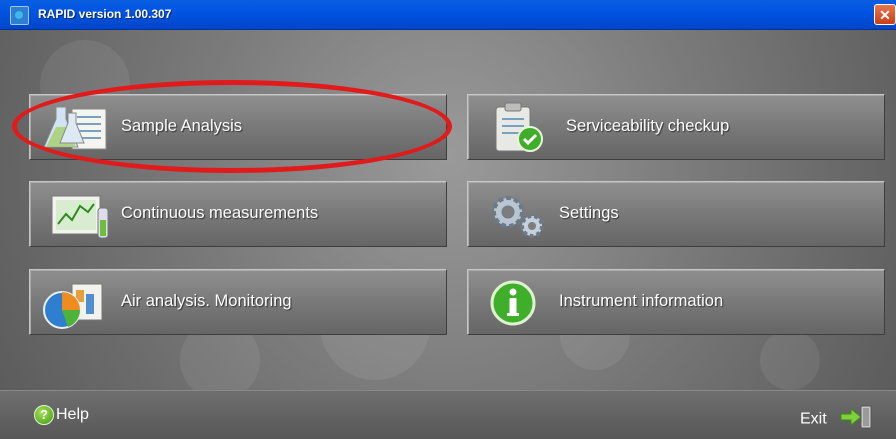 This screenshot has width=896, height=439. Describe the element at coordinates (648, 126) in the screenshot. I see `button-label: Serviceability checkup` at that location.